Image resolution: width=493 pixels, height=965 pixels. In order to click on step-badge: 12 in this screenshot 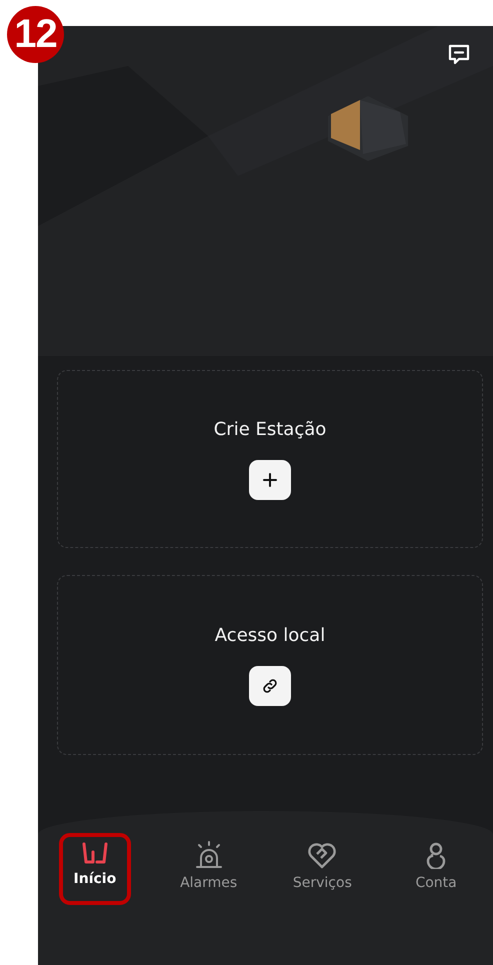, I will do `click(35, 34)`.